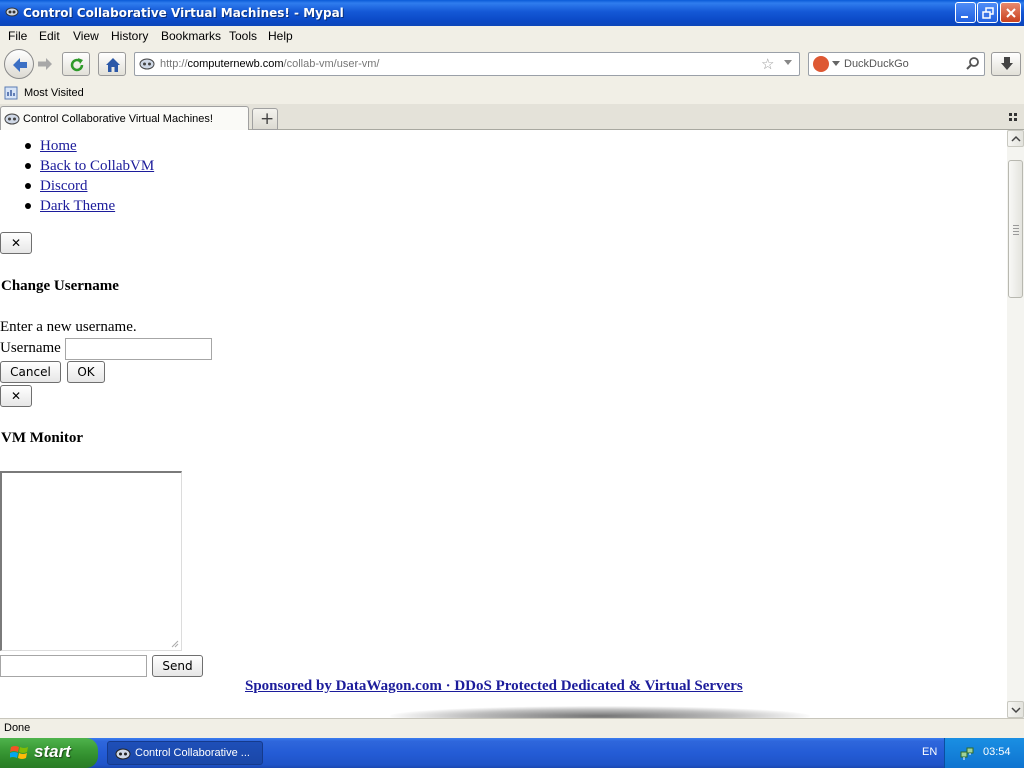 This screenshot has width=1024, height=768. I want to click on forward-arrow-icon, so click(45, 64).